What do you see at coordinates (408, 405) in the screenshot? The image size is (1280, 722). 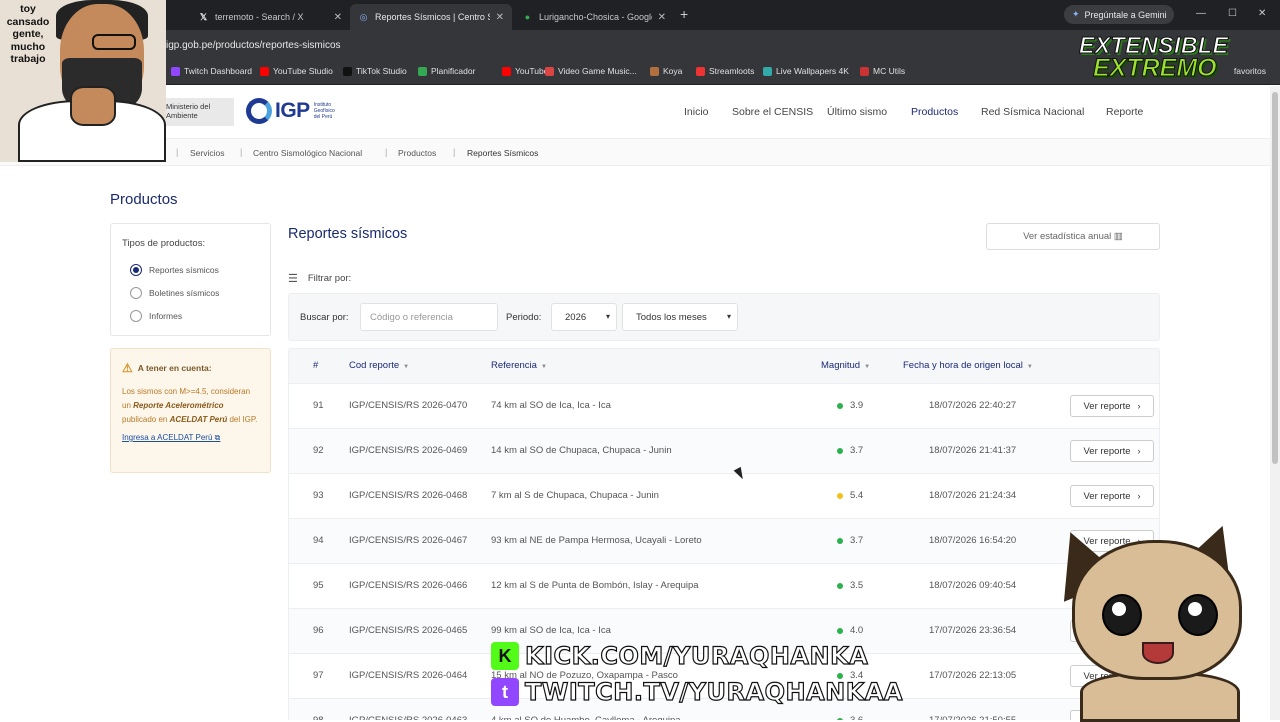 I see `row-code: IGP/CENSIS/RS 2026-0470` at bounding box center [408, 405].